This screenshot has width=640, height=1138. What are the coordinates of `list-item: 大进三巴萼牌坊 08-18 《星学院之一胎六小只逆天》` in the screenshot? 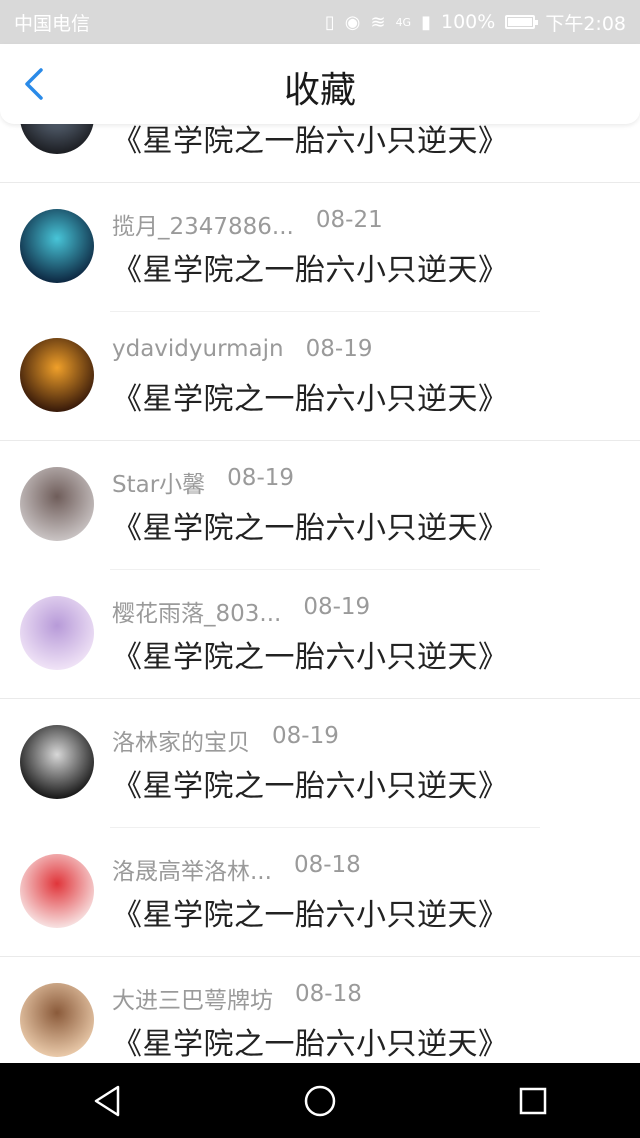 It's located at (320, 1010).